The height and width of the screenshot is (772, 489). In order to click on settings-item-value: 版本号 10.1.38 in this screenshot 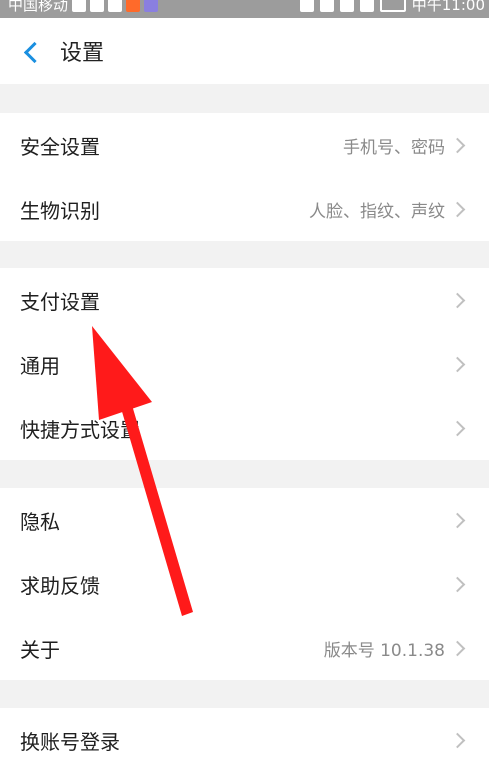, I will do `click(384, 650)`.